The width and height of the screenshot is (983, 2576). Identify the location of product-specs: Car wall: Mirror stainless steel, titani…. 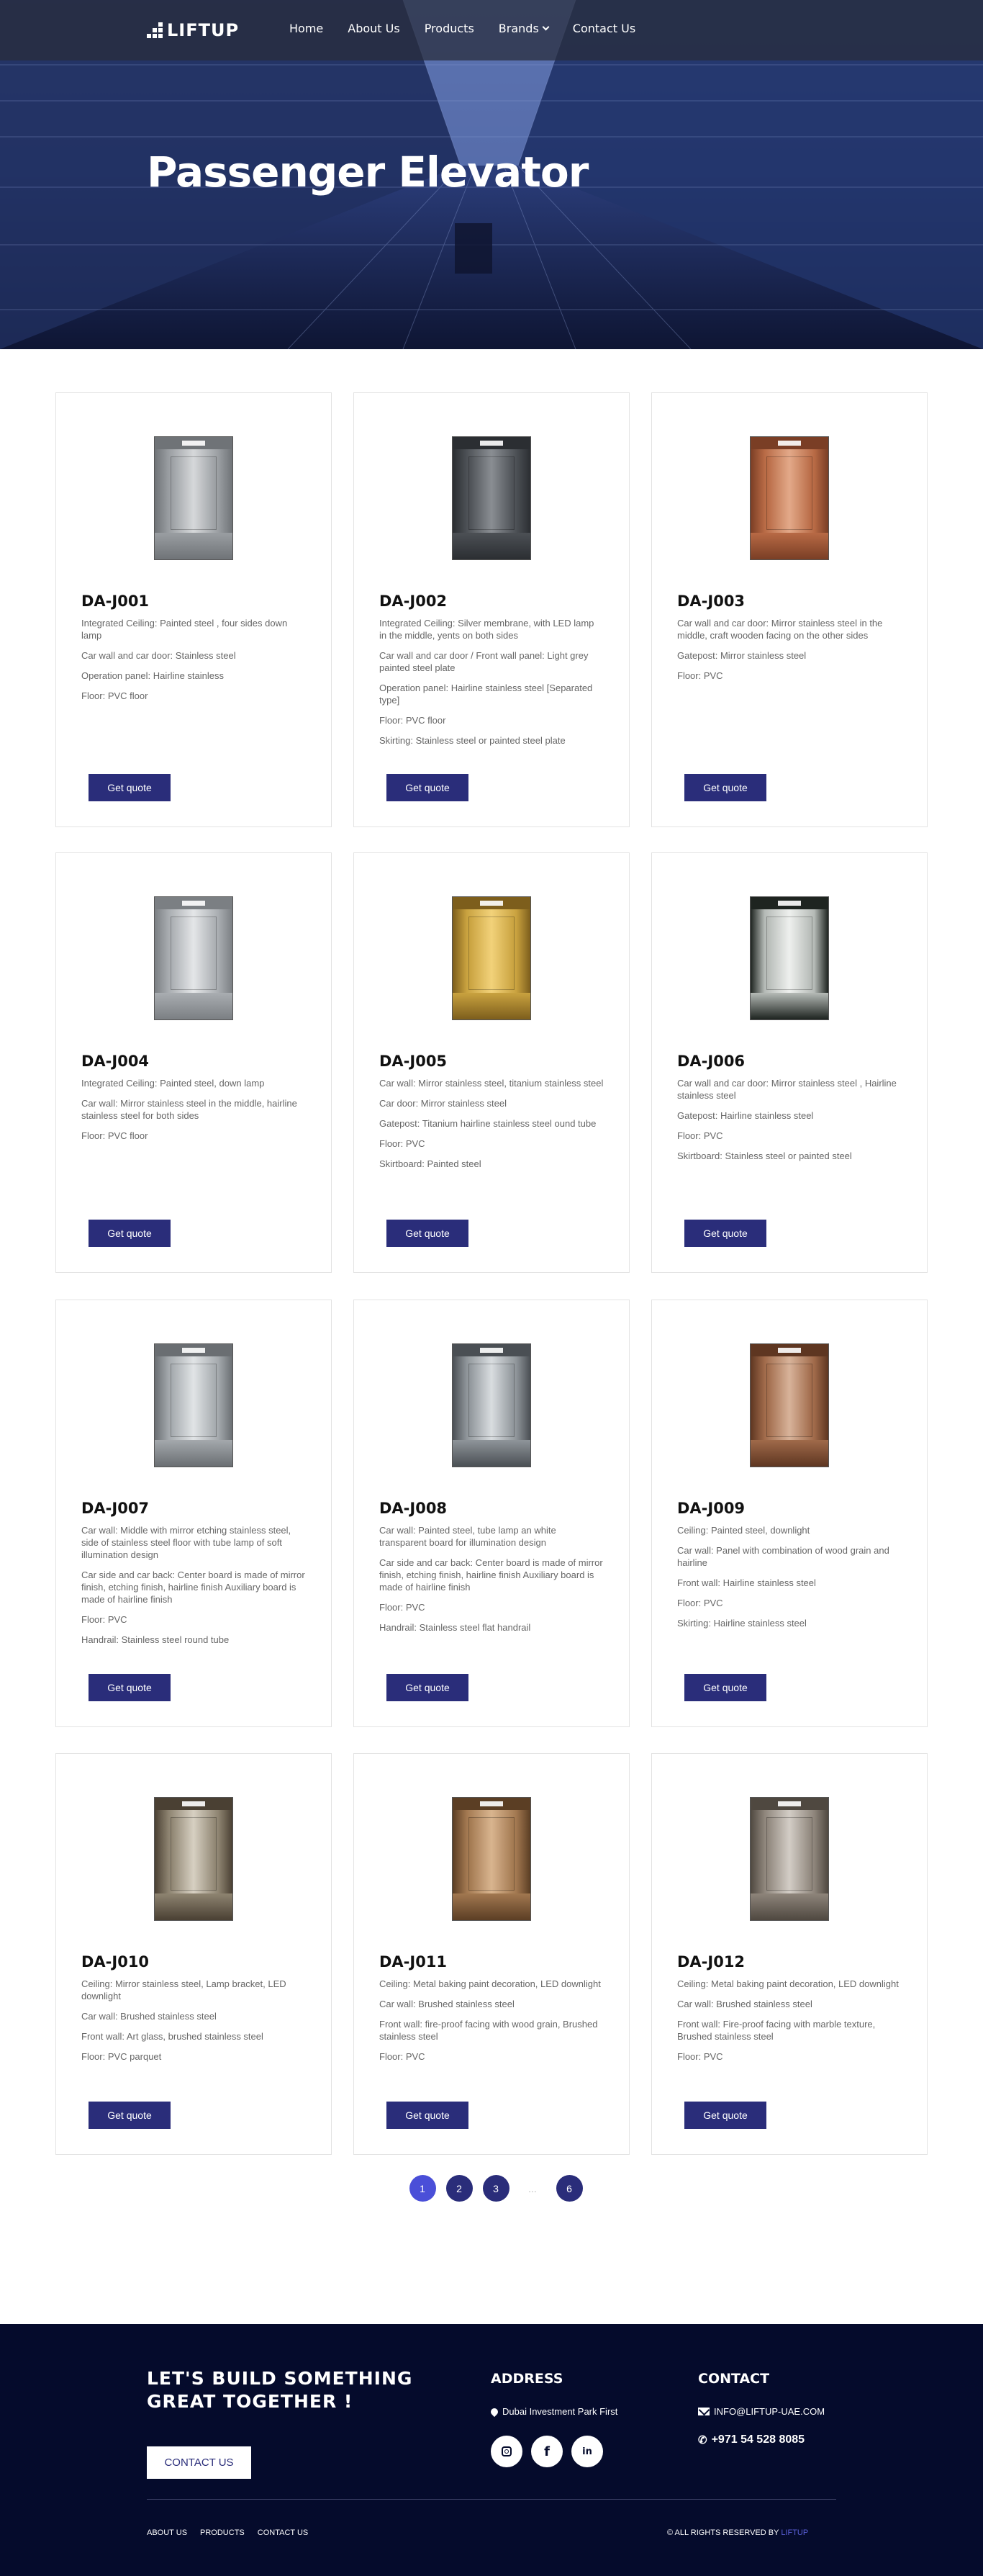
(491, 1123).